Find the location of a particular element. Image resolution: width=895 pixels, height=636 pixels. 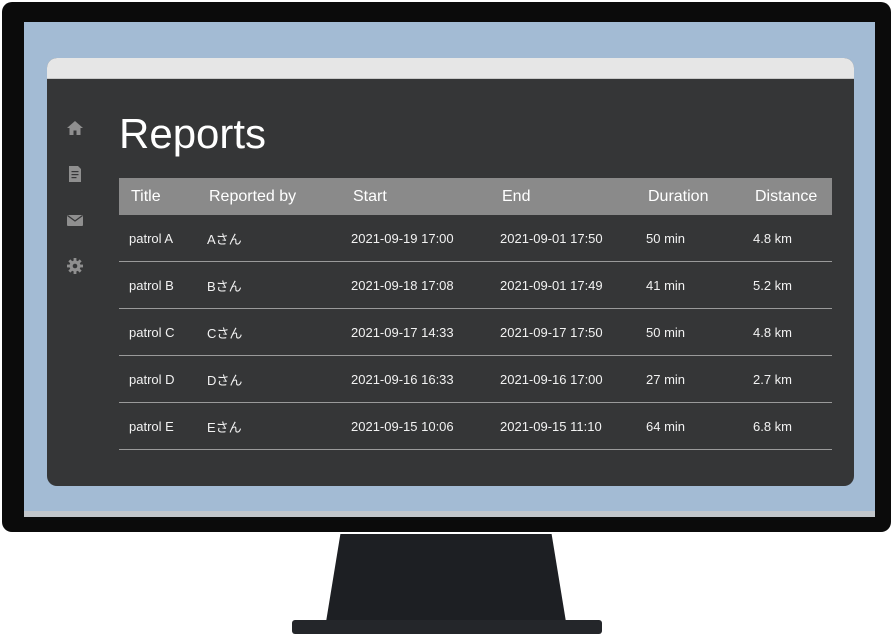

monitor-stand-neck is located at coordinates (446, 578).